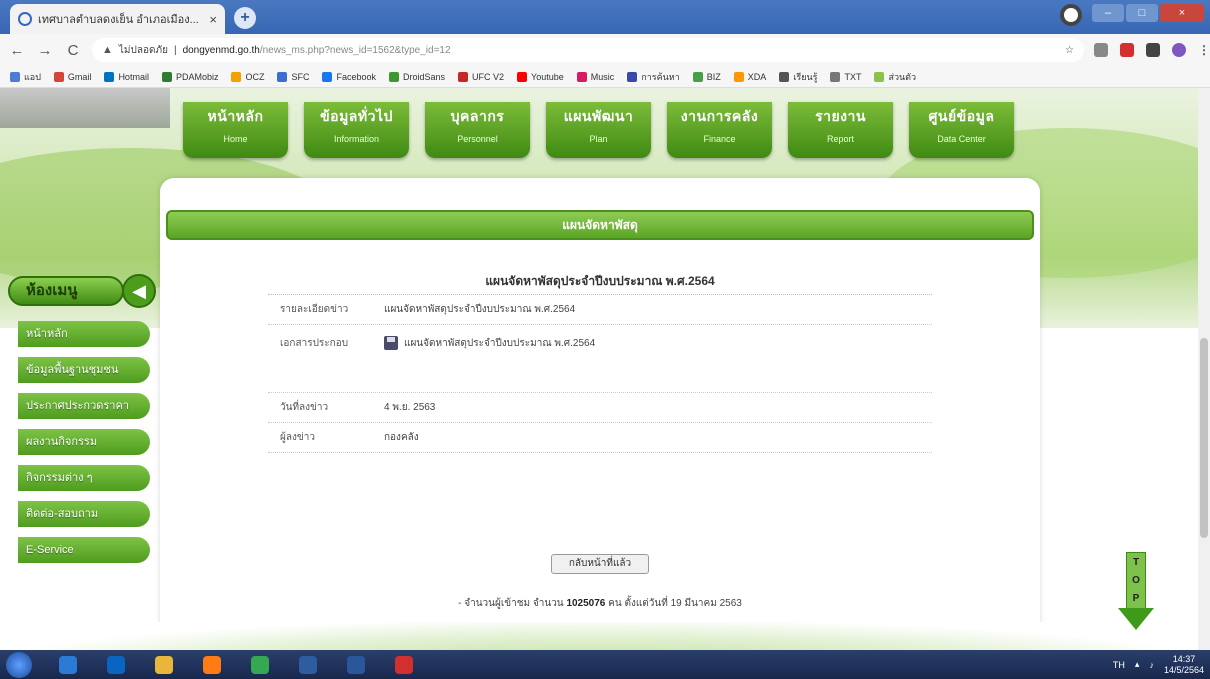  I want to click on bookmark-item: PDAMobiz, so click(190, 76).